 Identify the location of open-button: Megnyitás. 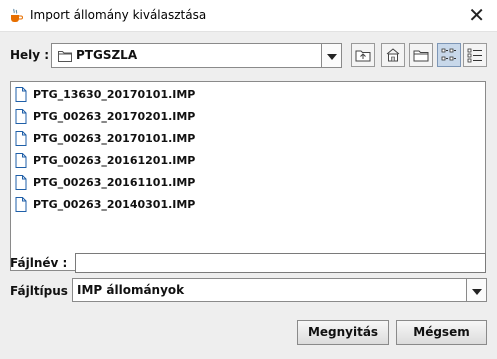
(343, 332).